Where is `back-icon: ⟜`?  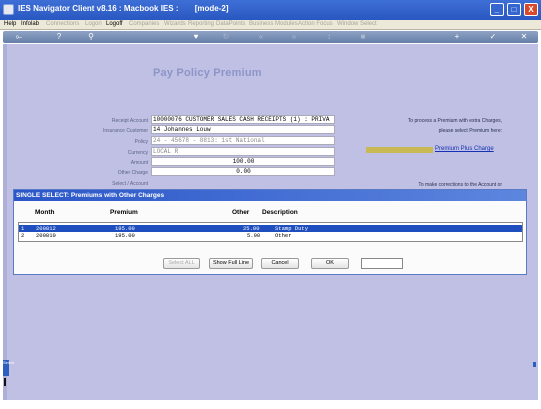 back-icon: ⟜ is located at coordinates (19, 37).